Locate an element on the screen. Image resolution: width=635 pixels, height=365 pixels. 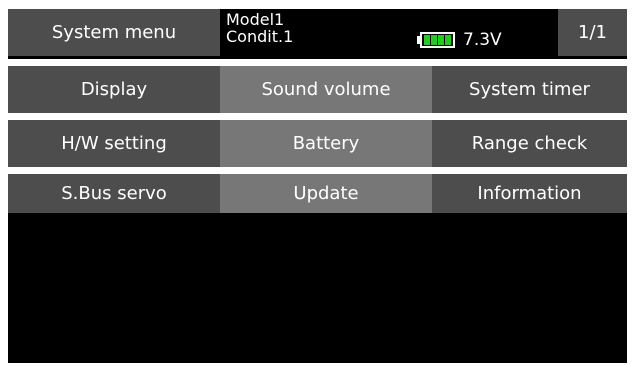
sbus-servo-button: S.Bus servo is located at coordinates (114, 193).